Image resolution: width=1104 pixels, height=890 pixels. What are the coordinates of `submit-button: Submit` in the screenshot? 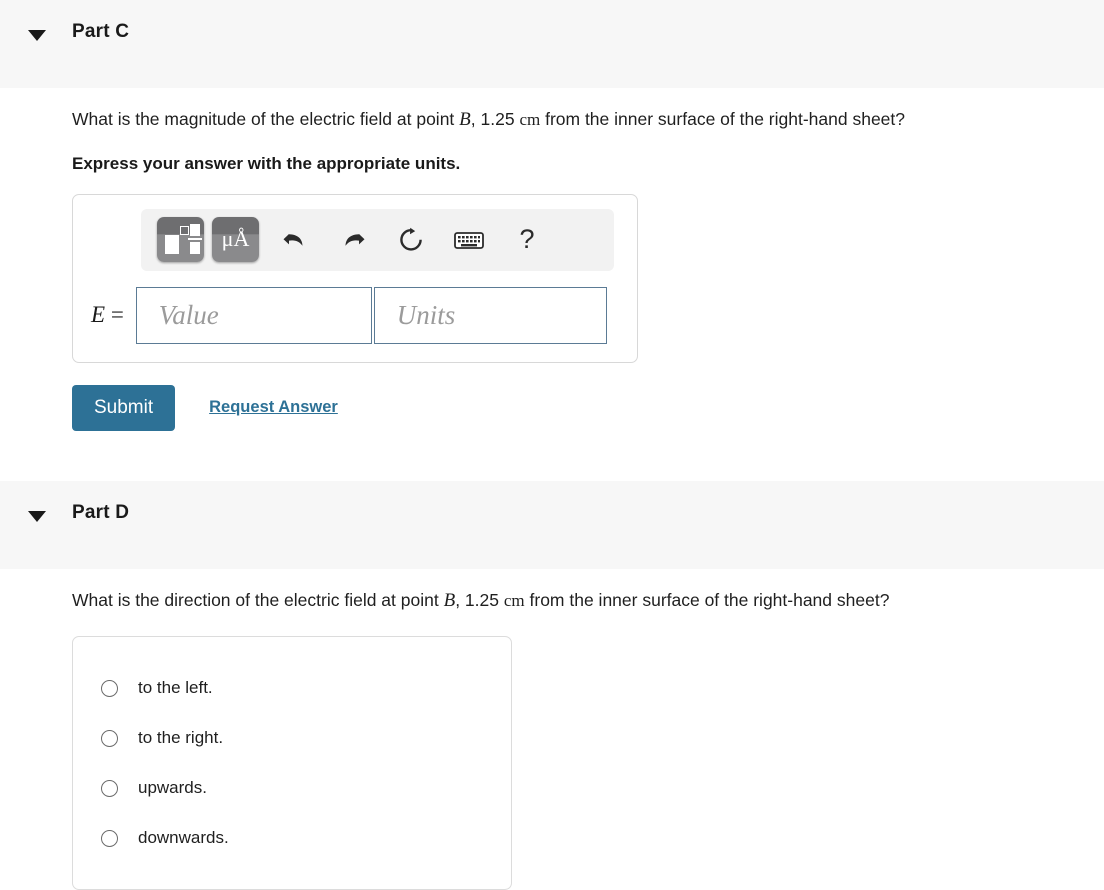 It's located at (124, 407).